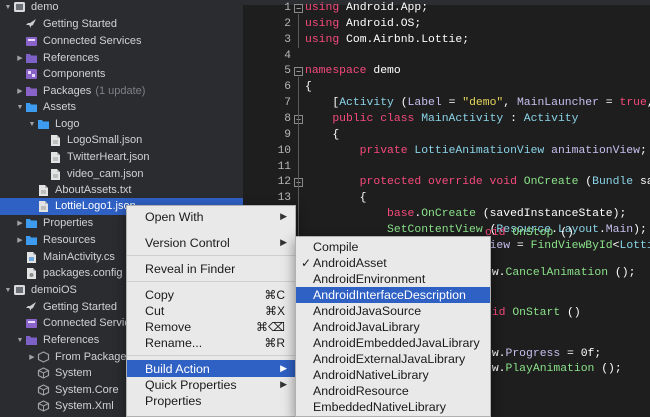 This screenshot has height=417, width=650. What do you see at coordinates (366, 8) in the screenshot?
I see `code-line: using Android.App;` at bounding box center [366, 8].